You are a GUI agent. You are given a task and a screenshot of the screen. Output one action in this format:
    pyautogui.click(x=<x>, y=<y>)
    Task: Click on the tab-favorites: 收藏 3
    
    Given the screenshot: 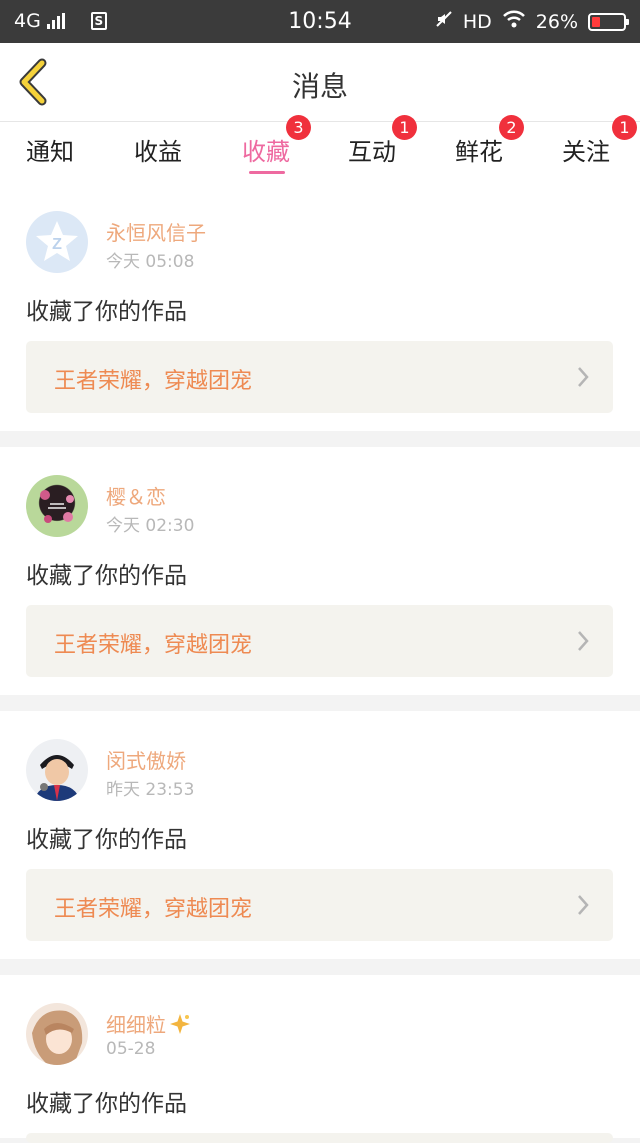 What is the action you would take?
    pyautogui.click(x=276, y=141)
    